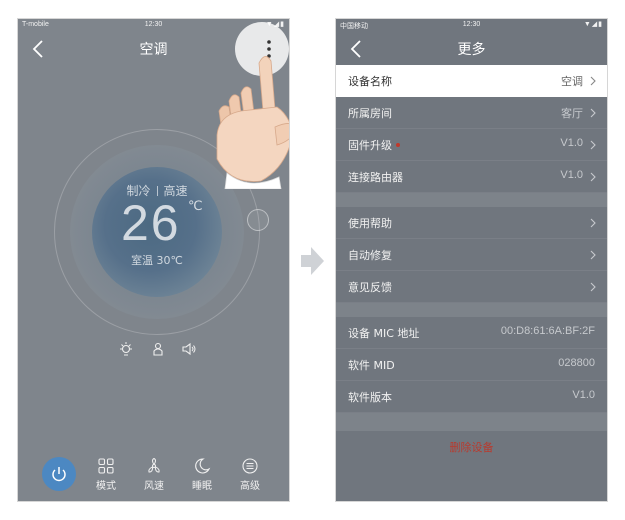  I want to click on row-label: 软件 MID, so click(371, 365).